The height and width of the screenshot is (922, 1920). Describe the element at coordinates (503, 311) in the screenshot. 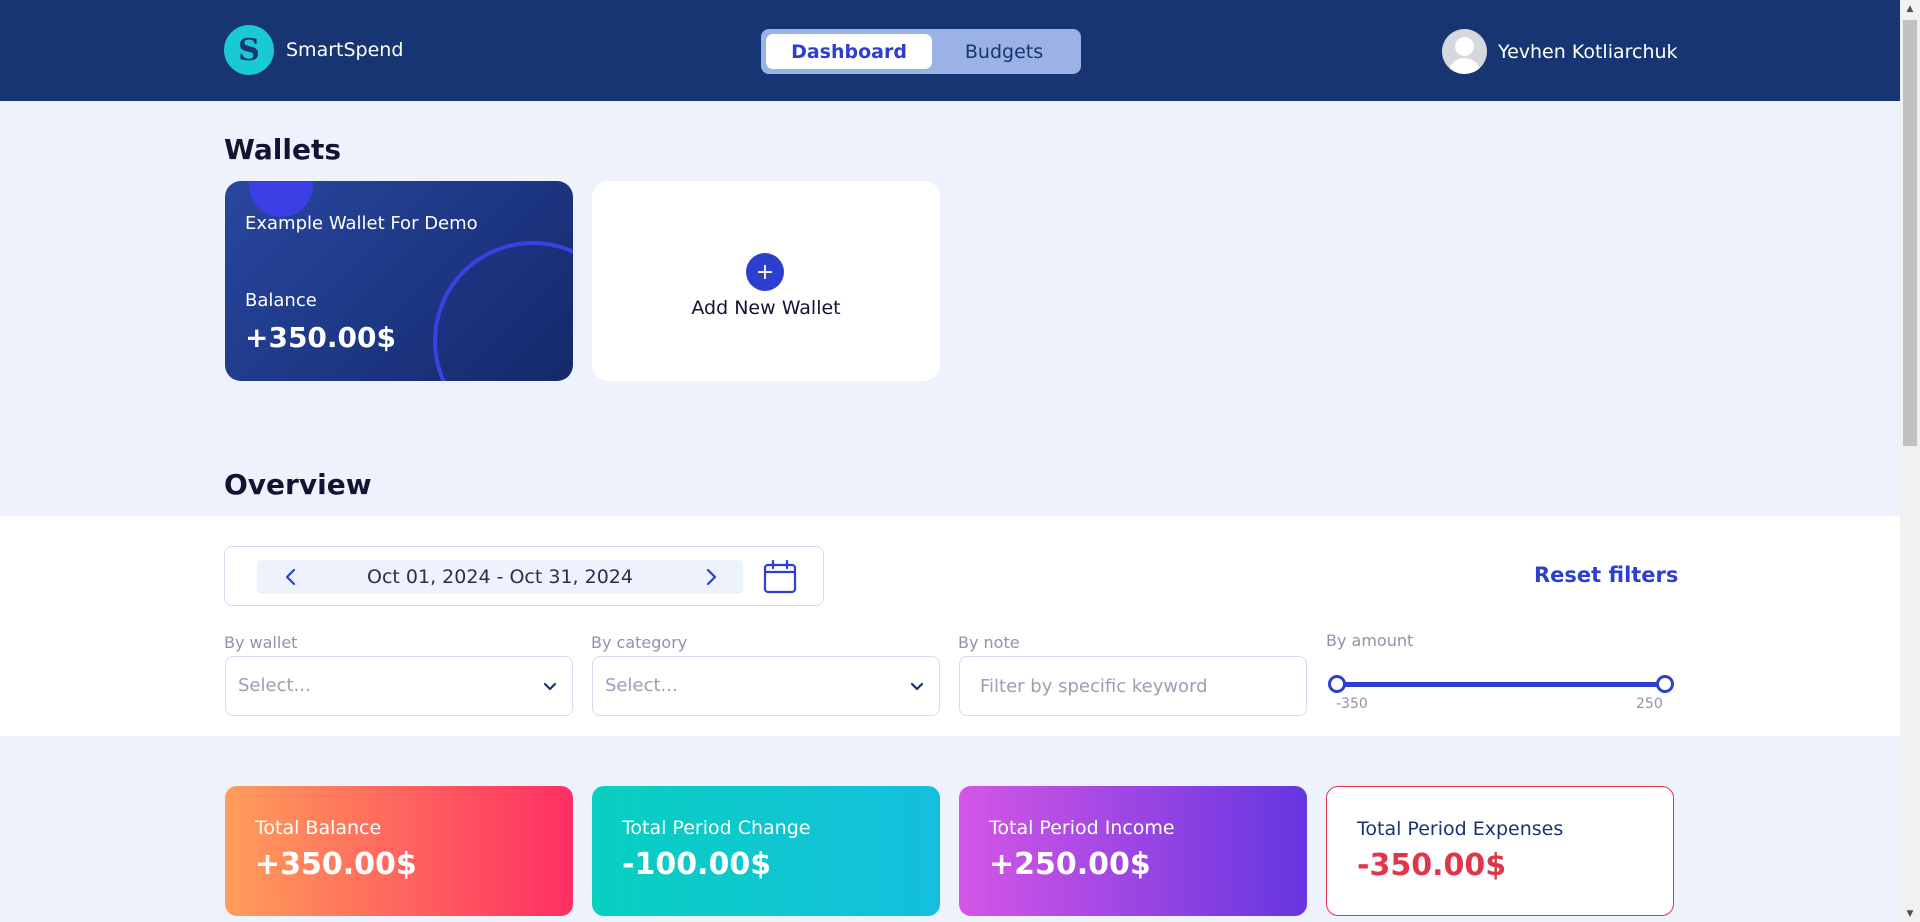

I see `decor-ring` at that location.